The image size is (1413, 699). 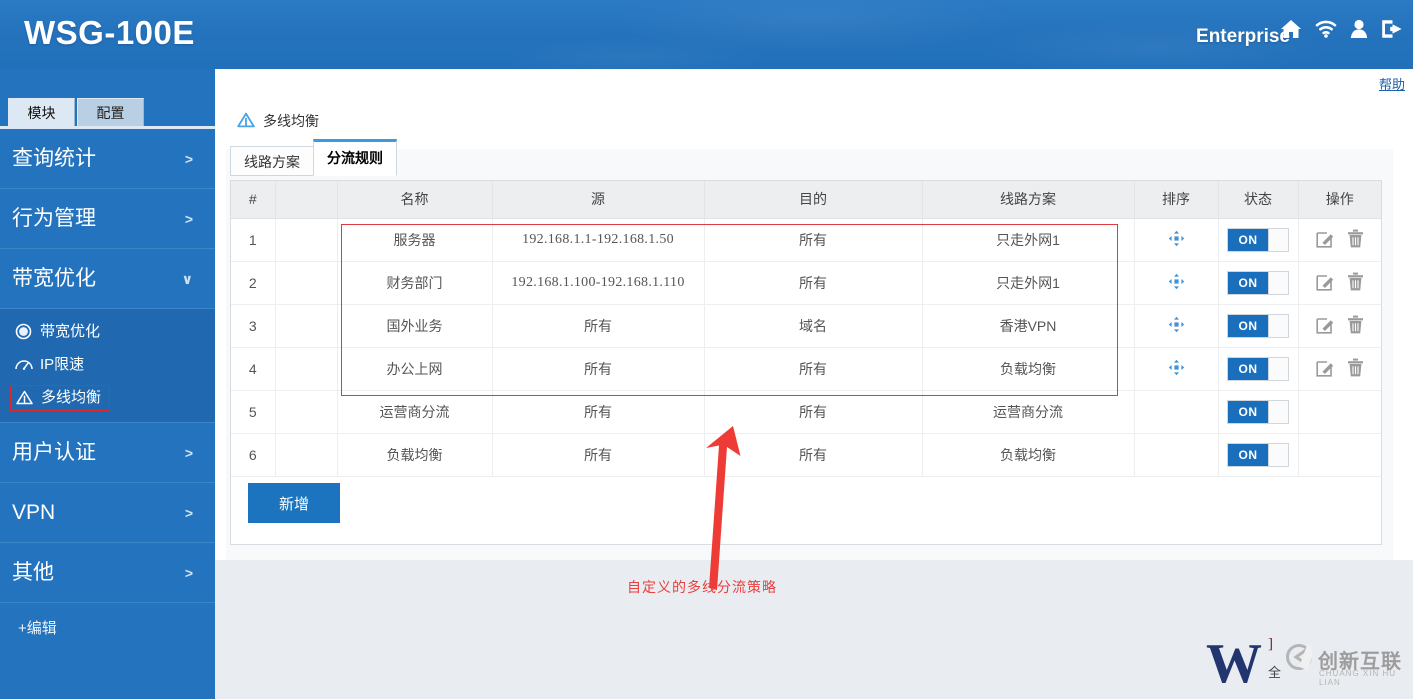 What do you see at coordinates (1359, 29) in the screenshot?
I see `user-icon` at bounding box center [1359, 29].